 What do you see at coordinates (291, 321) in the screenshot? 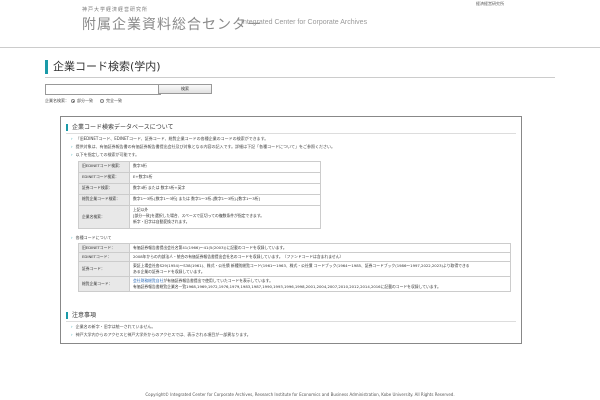
I see `notes-divider` at bounding box center [291, 321].